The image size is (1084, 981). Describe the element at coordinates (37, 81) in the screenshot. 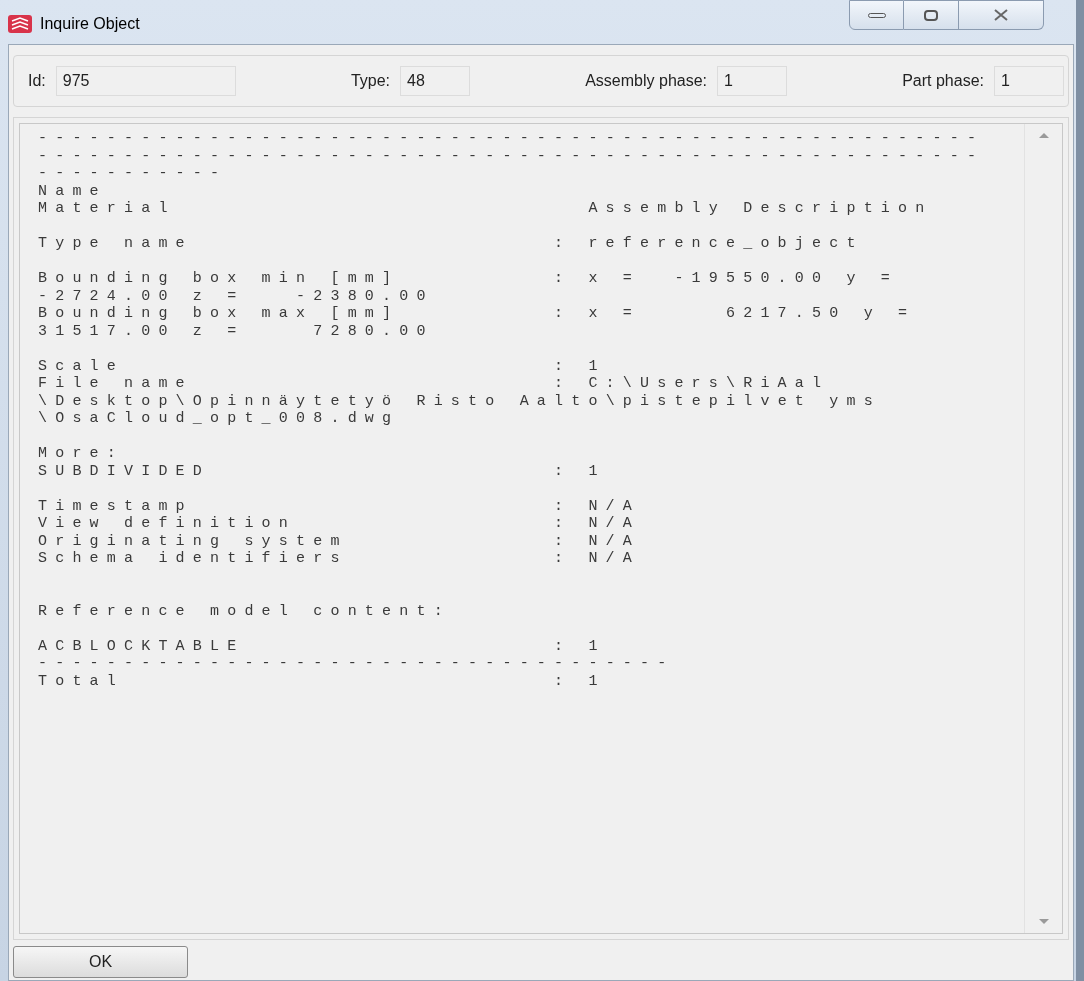

I see `field-label: Id:` at that location.